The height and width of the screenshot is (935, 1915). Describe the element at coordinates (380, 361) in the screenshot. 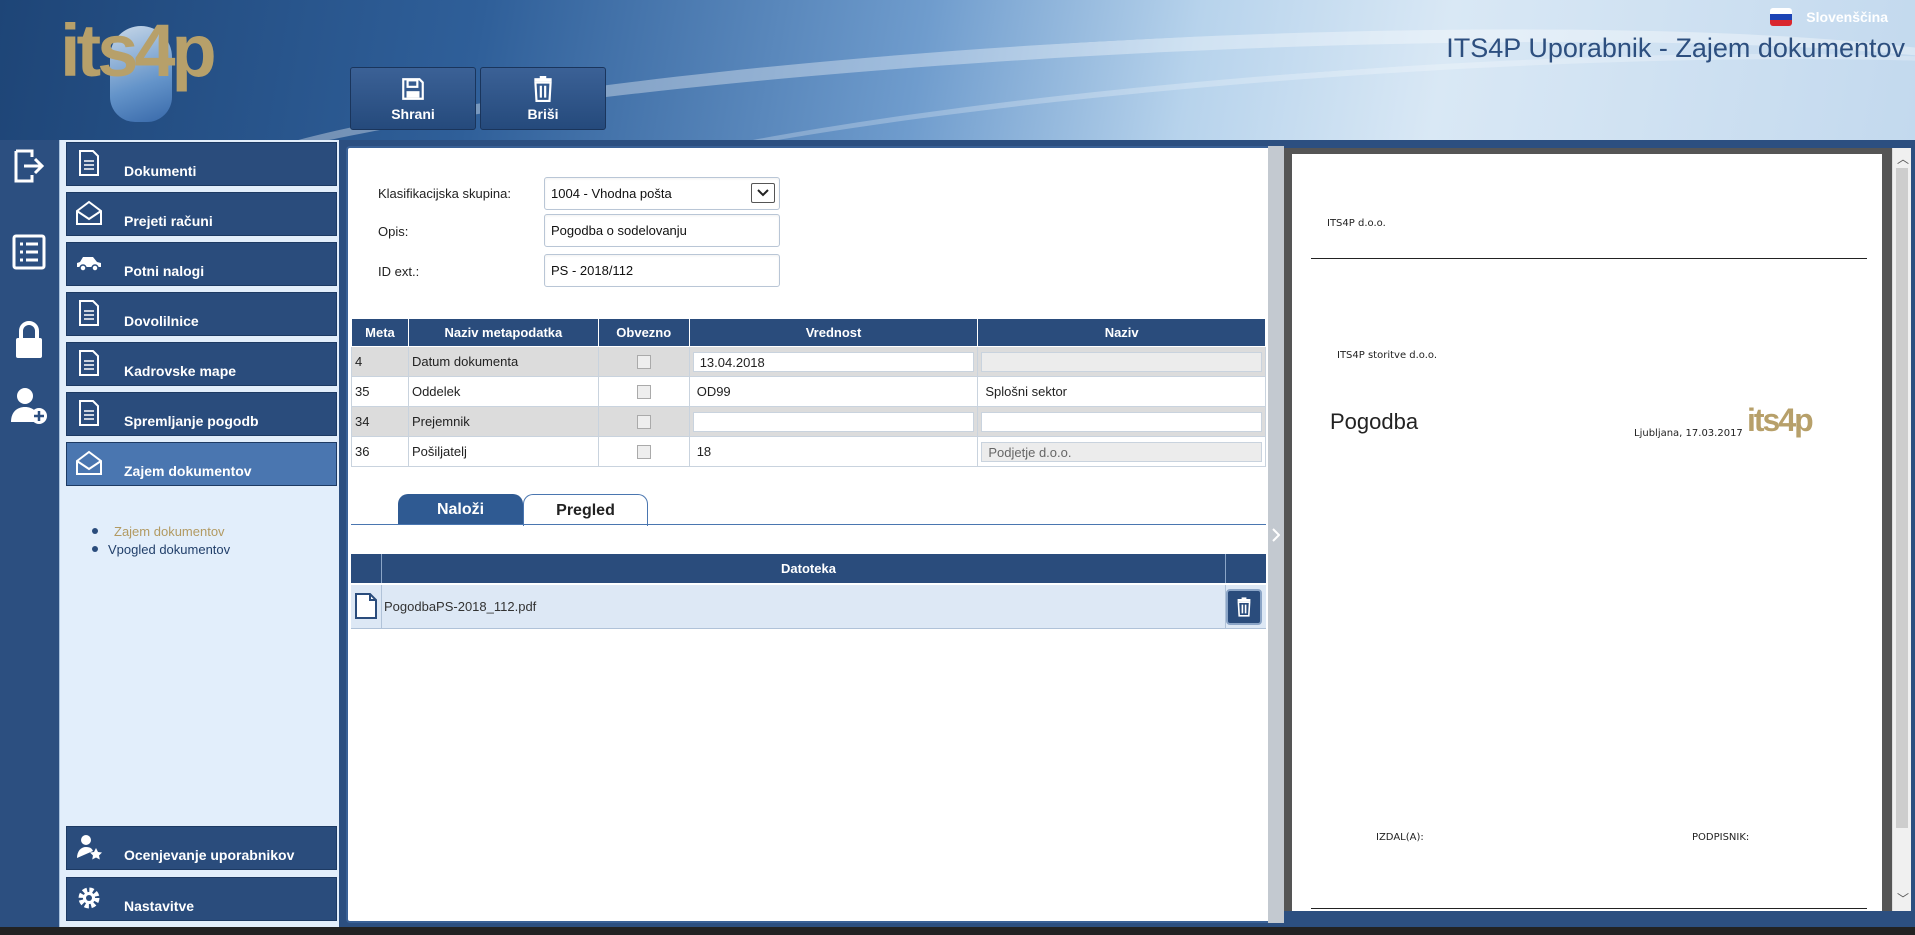

I see `meta-cell: 4` at that location.